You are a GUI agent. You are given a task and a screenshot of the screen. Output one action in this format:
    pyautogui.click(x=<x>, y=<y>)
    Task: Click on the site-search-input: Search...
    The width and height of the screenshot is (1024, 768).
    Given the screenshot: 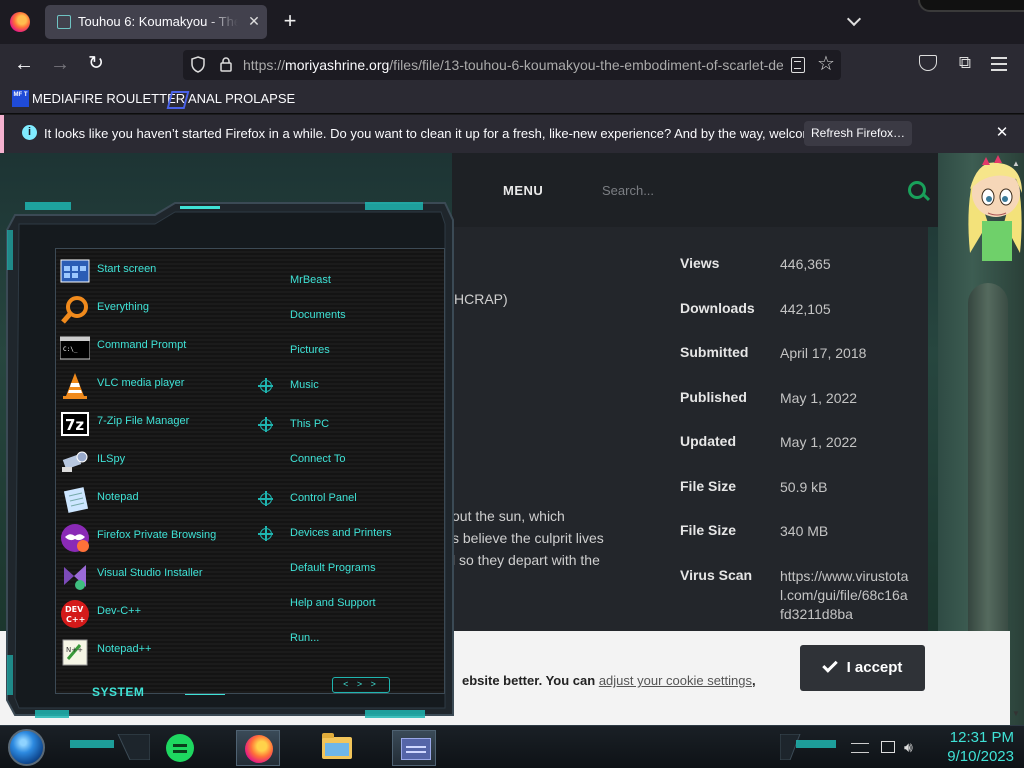 What is the action you would take?
    pyautogui.click(x=747, y=190)
    